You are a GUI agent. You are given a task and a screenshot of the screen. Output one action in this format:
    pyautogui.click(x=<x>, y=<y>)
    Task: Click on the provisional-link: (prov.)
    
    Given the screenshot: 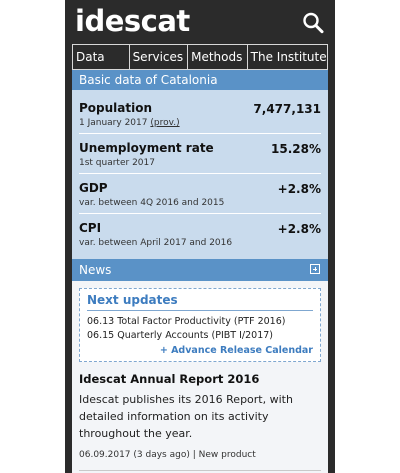 What is the action you would take?
    pyautogui.click(x=164, y=123)
    